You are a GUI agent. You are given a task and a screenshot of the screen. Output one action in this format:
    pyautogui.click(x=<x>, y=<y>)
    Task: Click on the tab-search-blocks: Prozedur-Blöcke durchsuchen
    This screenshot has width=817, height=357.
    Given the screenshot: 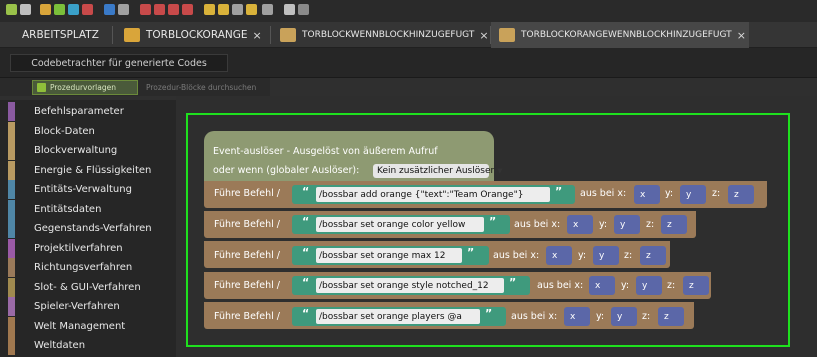 What is the action you would take?
    pyautogui.click(x=204, y=87)
    